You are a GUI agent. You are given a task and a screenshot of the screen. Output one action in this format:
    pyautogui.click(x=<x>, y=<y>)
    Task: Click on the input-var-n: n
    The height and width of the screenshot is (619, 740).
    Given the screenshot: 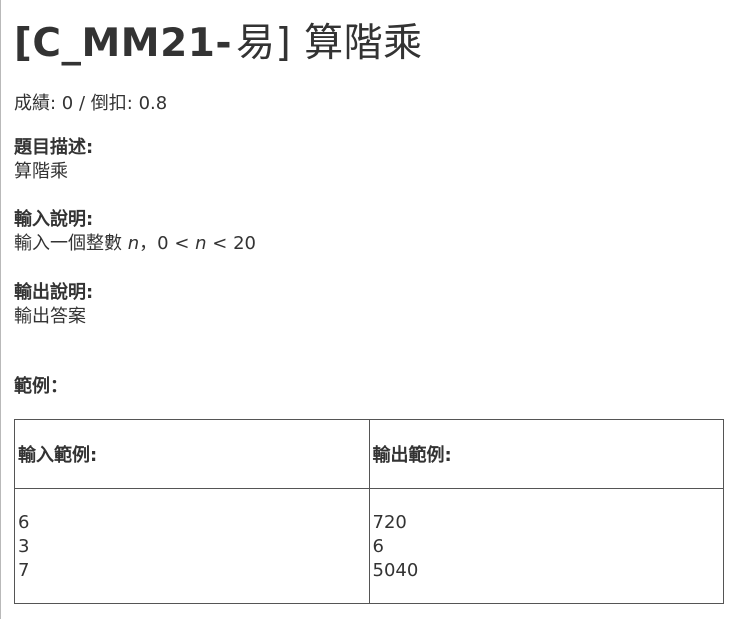 What is the action you would take?
    pyautogui.click(x=133, y=243)
    